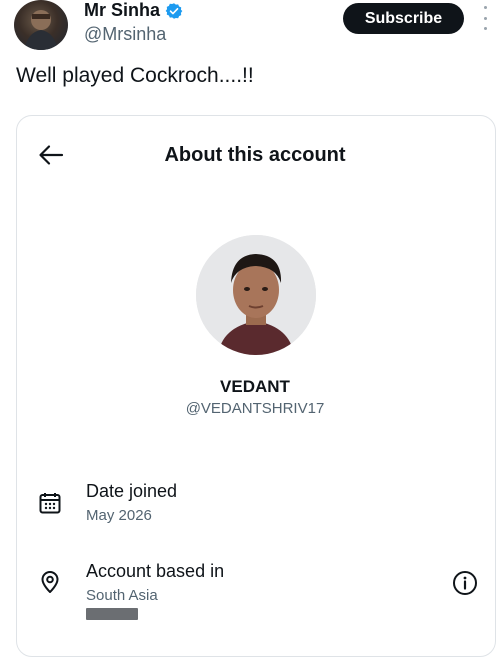  Describe the element at coordinates (485, 18) in the screenshot. I see `more-options-icon` at that location.